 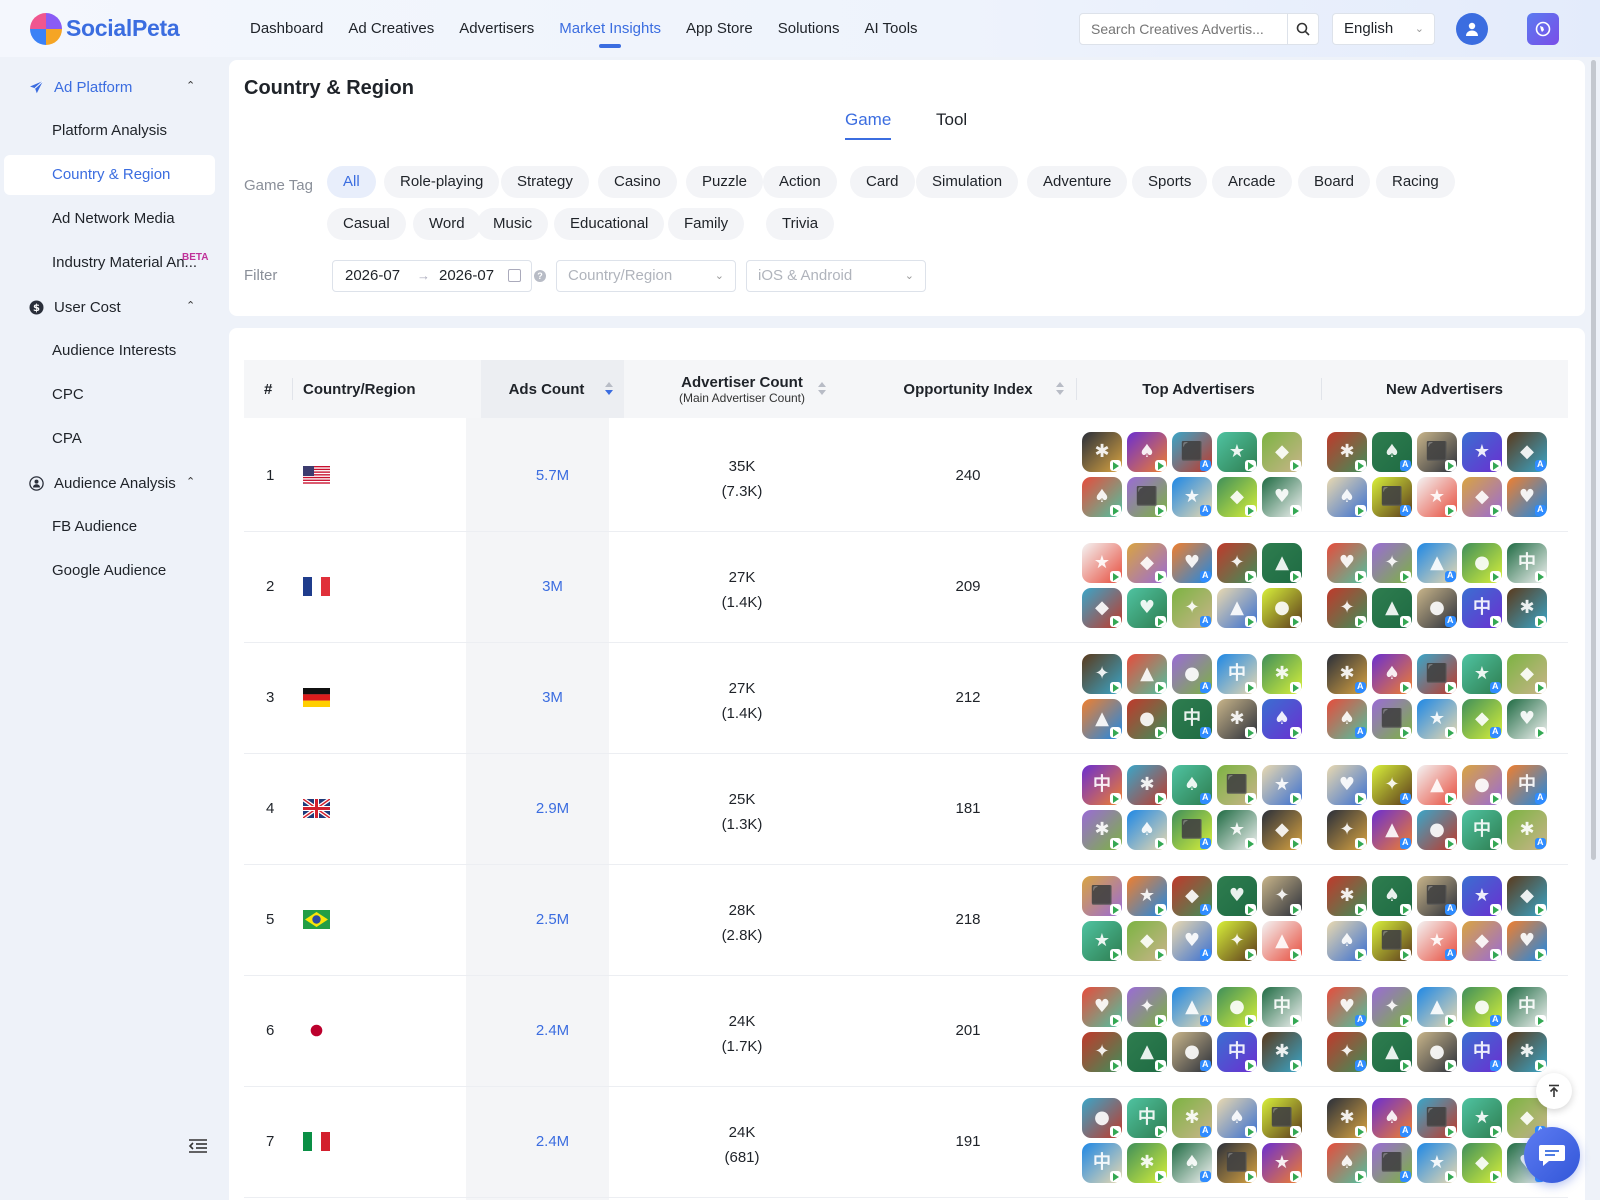 What do you see at coordinates (442, 182) in the screenshot?
I see `tag-chip-role-playing: Role-playing` at bounding box center [442, 182].